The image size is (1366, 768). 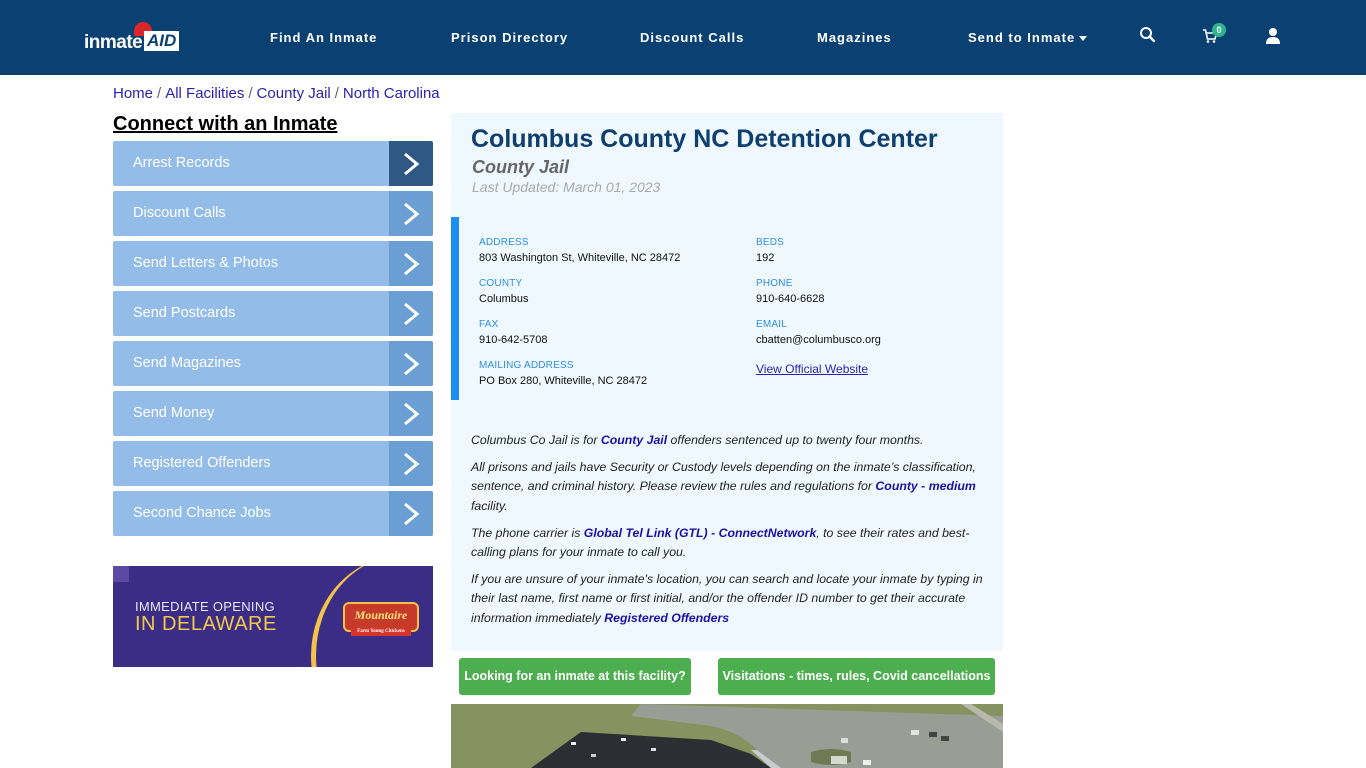 What do you see at coordinates (202, 513) in the screenshot?
I see `sidebar-item-label: Second Chance Jobs` at bounding box center [202, 513].